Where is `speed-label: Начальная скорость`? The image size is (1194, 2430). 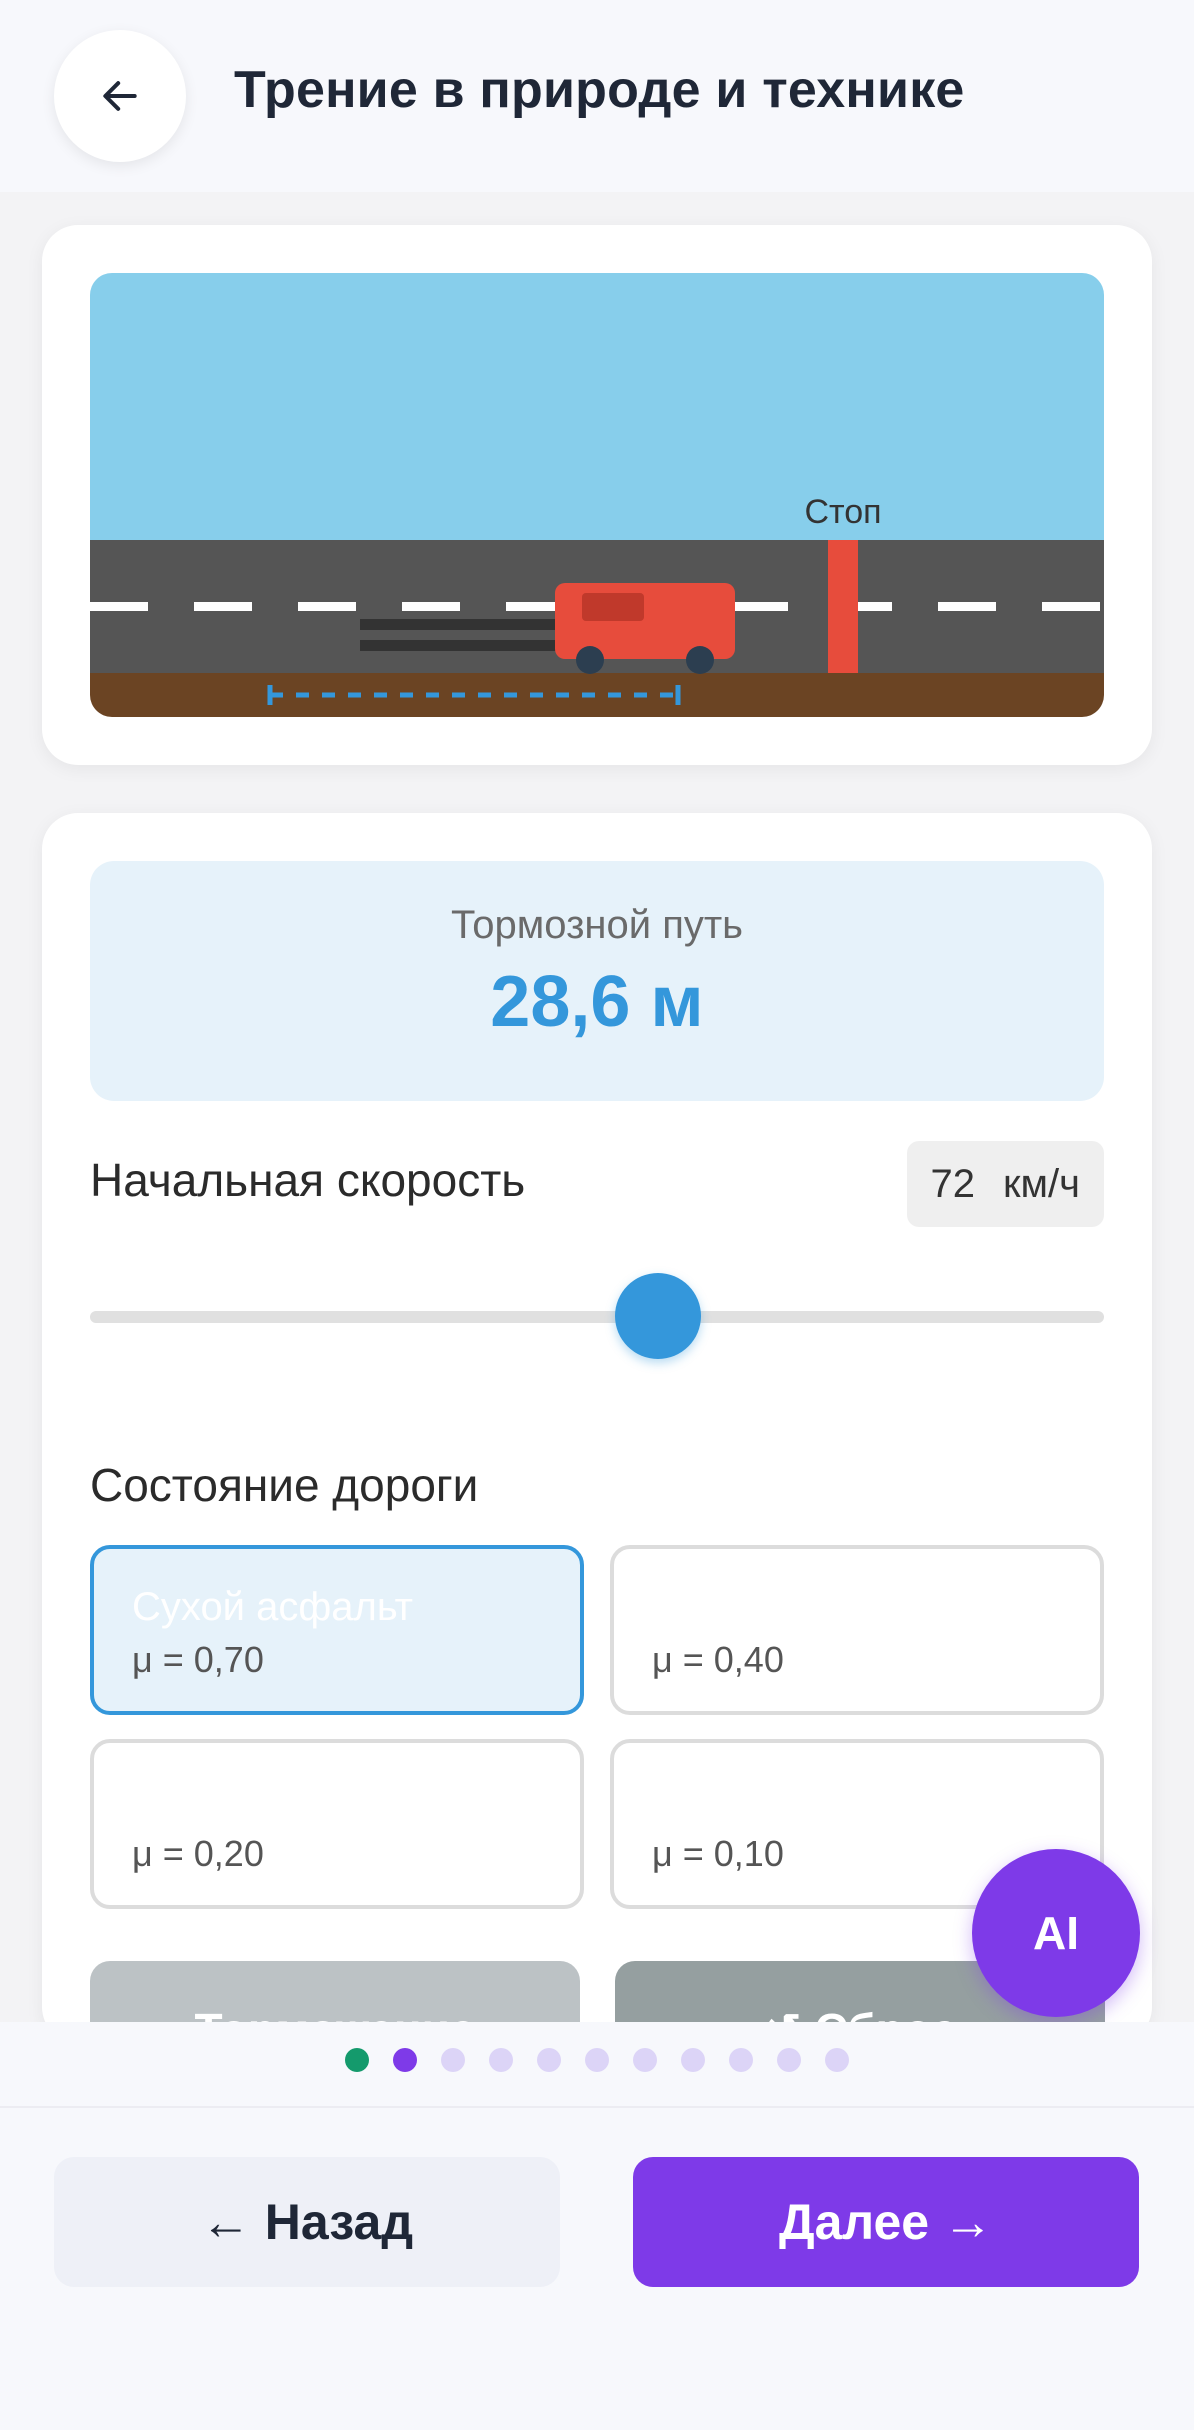 speed-label: Начальная скорость is located at coordinates (308, 1180).